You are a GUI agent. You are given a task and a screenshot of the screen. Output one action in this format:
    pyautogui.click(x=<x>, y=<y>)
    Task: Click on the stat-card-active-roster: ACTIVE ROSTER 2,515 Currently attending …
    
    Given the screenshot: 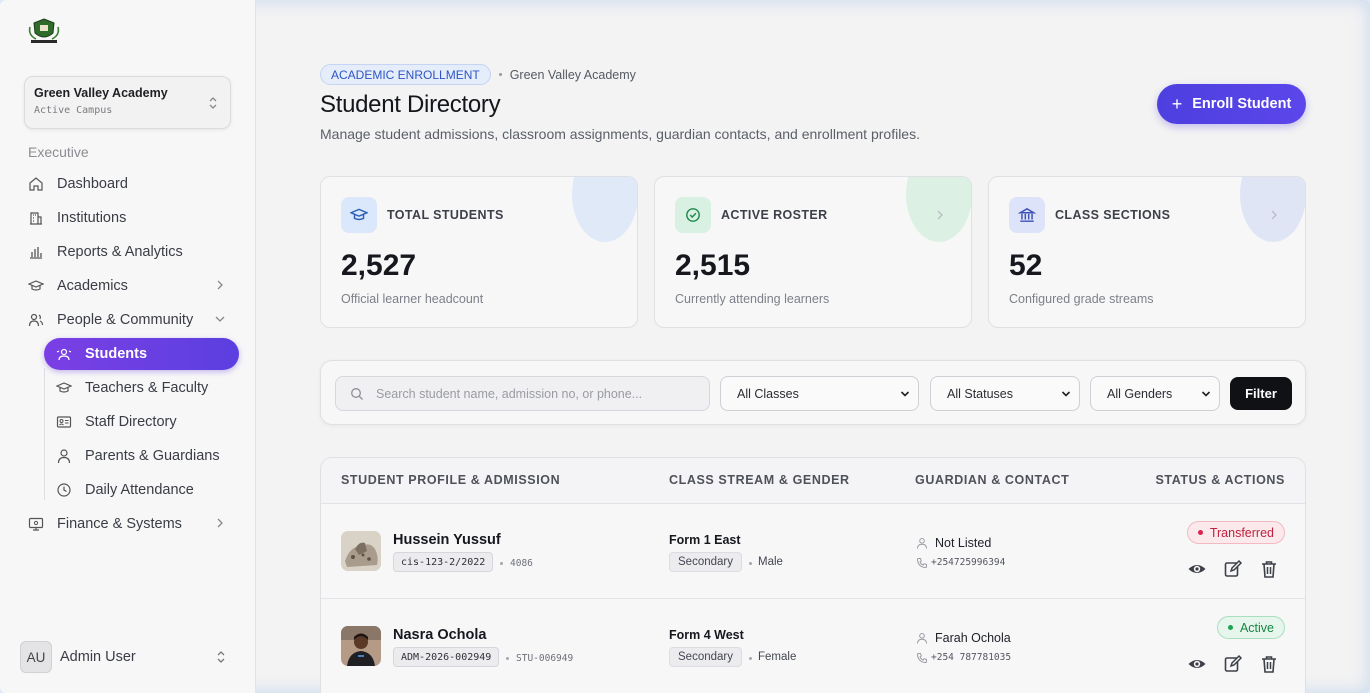 What is the action you would take?
    pyautogui.click(x=813, y=252)
    